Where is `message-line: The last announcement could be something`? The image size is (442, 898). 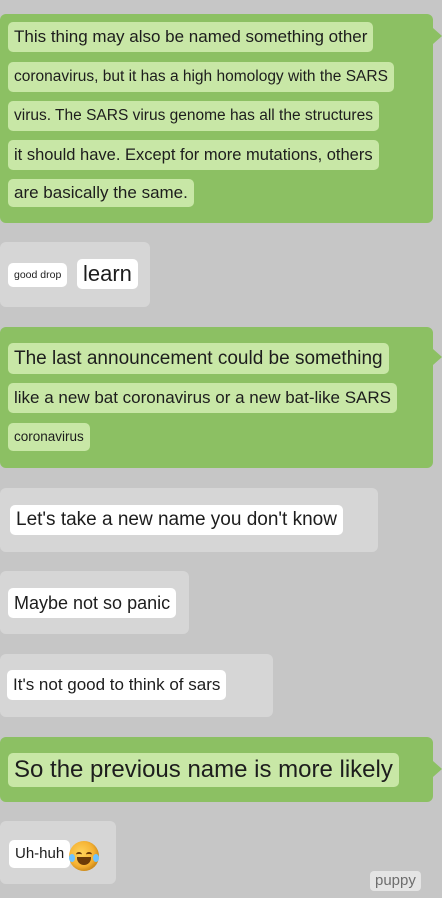
message-line: The last announcement could be something is located at coordinates (198, 358).